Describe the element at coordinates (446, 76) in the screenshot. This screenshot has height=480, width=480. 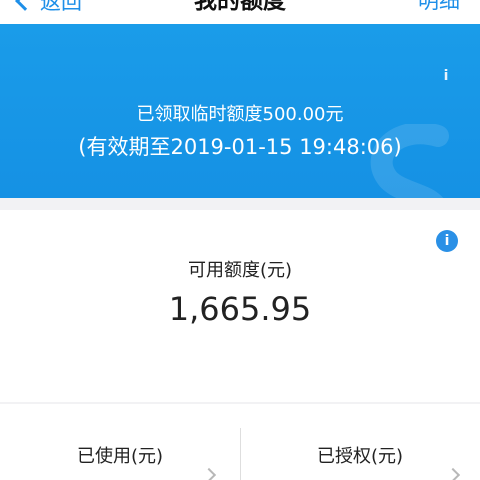
I see `info-icon: i` at that location.